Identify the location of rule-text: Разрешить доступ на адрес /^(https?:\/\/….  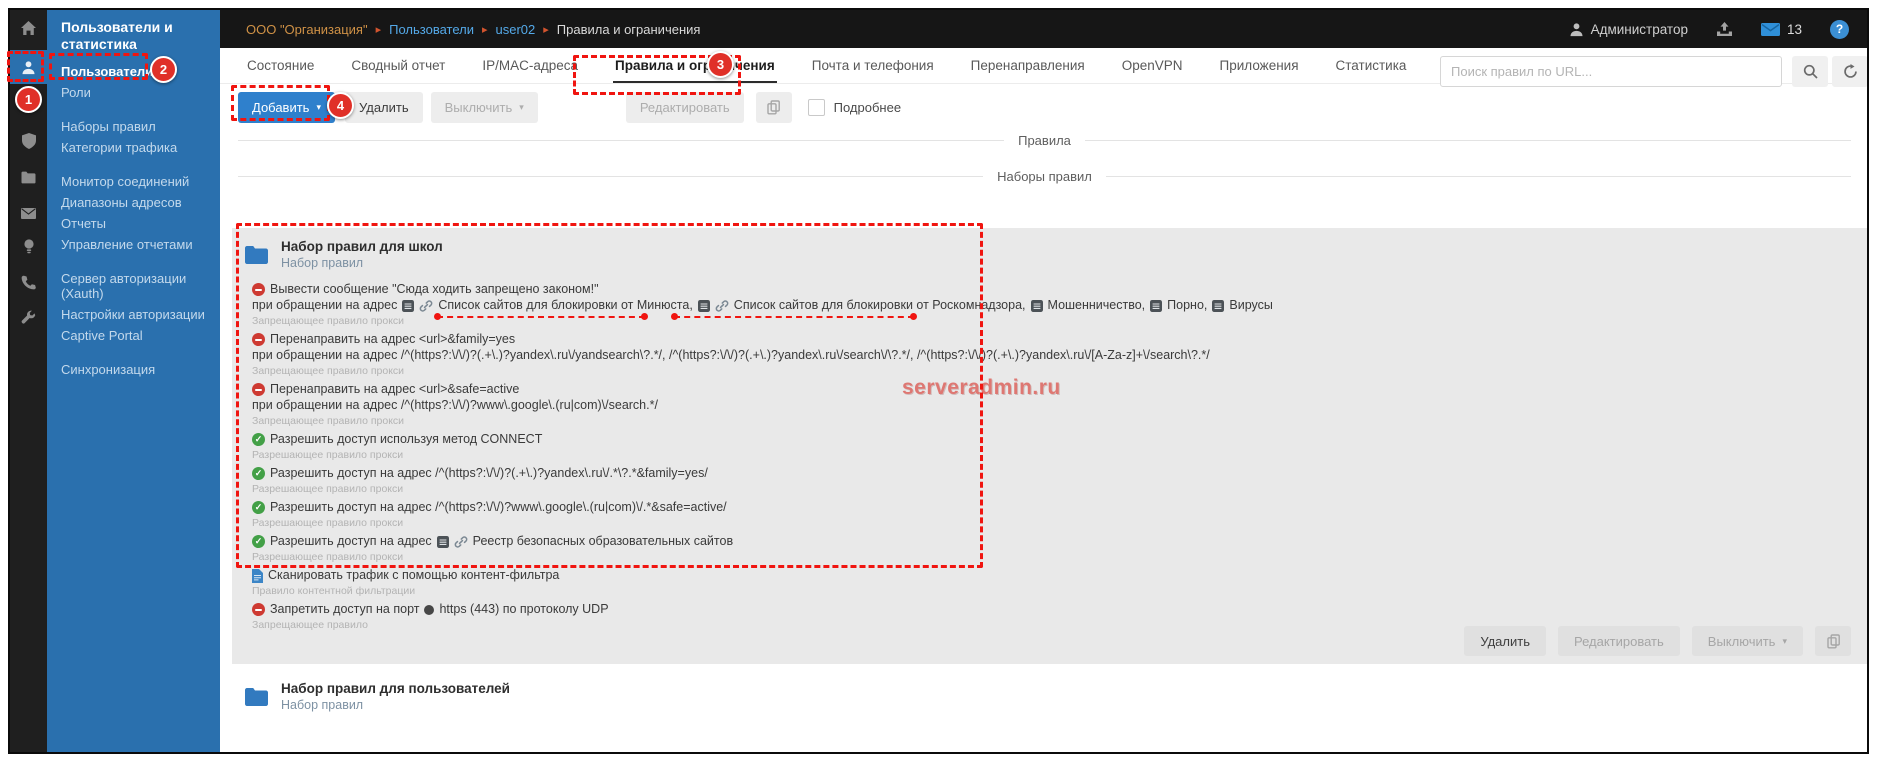
(489, 473).